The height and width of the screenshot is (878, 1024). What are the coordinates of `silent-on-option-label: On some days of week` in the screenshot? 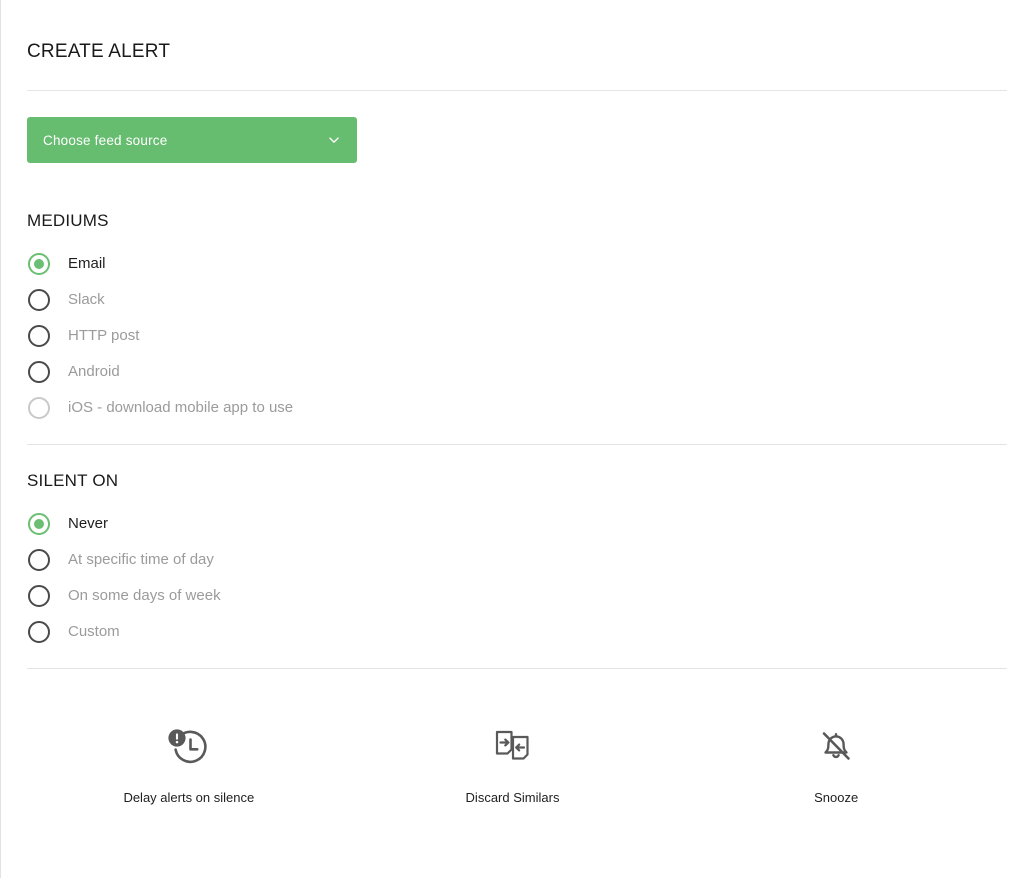 It's located at (144, 595).